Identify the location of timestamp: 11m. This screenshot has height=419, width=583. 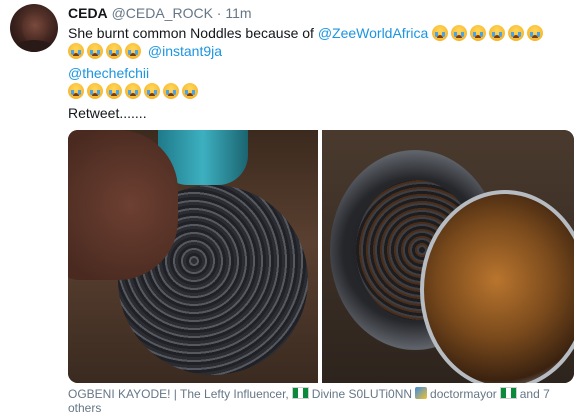
(238, 13).